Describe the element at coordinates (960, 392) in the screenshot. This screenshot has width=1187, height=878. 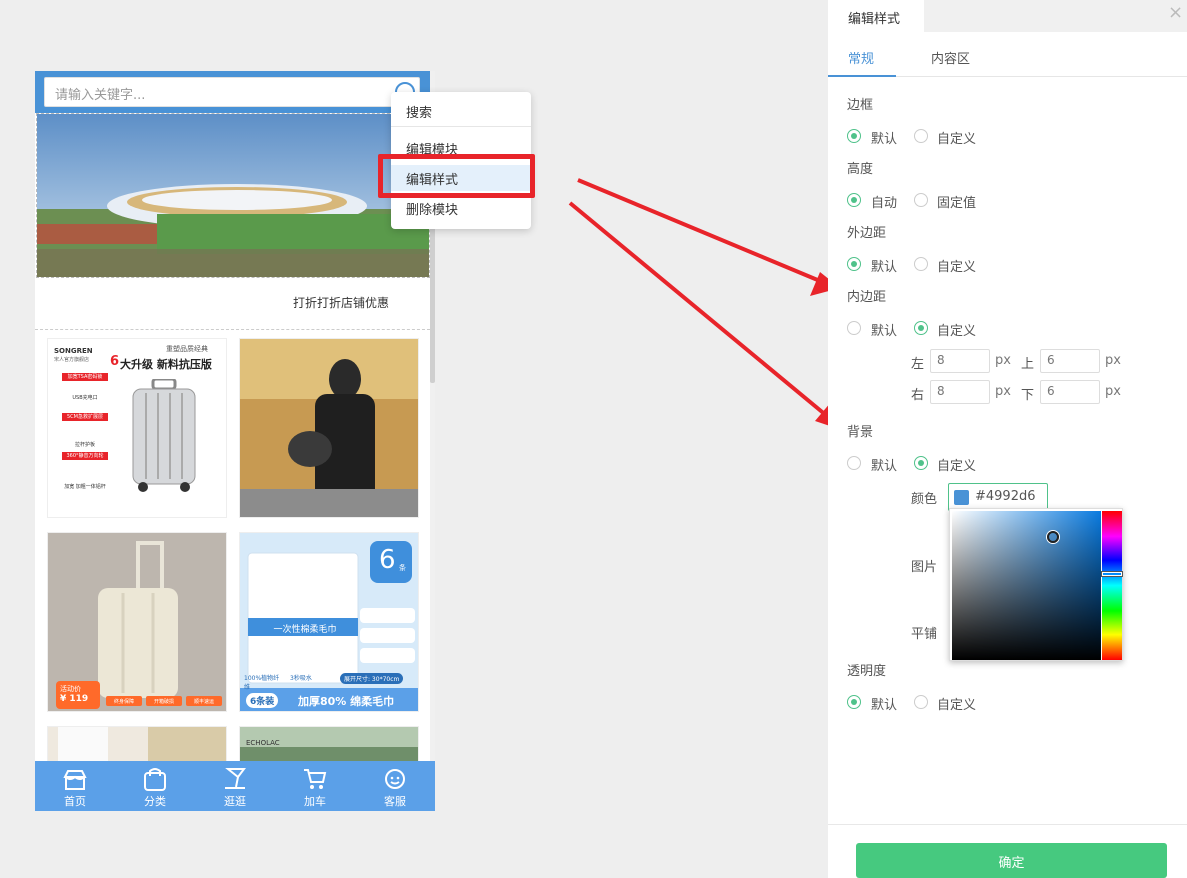
I see `padding-right-input: 8` at that location.